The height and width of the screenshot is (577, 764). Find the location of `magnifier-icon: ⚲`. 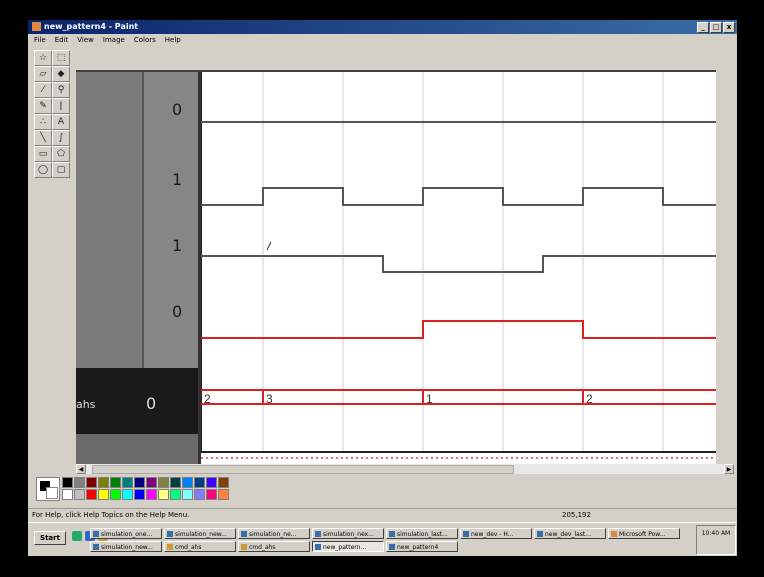

magnifier-icon: ⚲ is located at coordinates (61, 90).